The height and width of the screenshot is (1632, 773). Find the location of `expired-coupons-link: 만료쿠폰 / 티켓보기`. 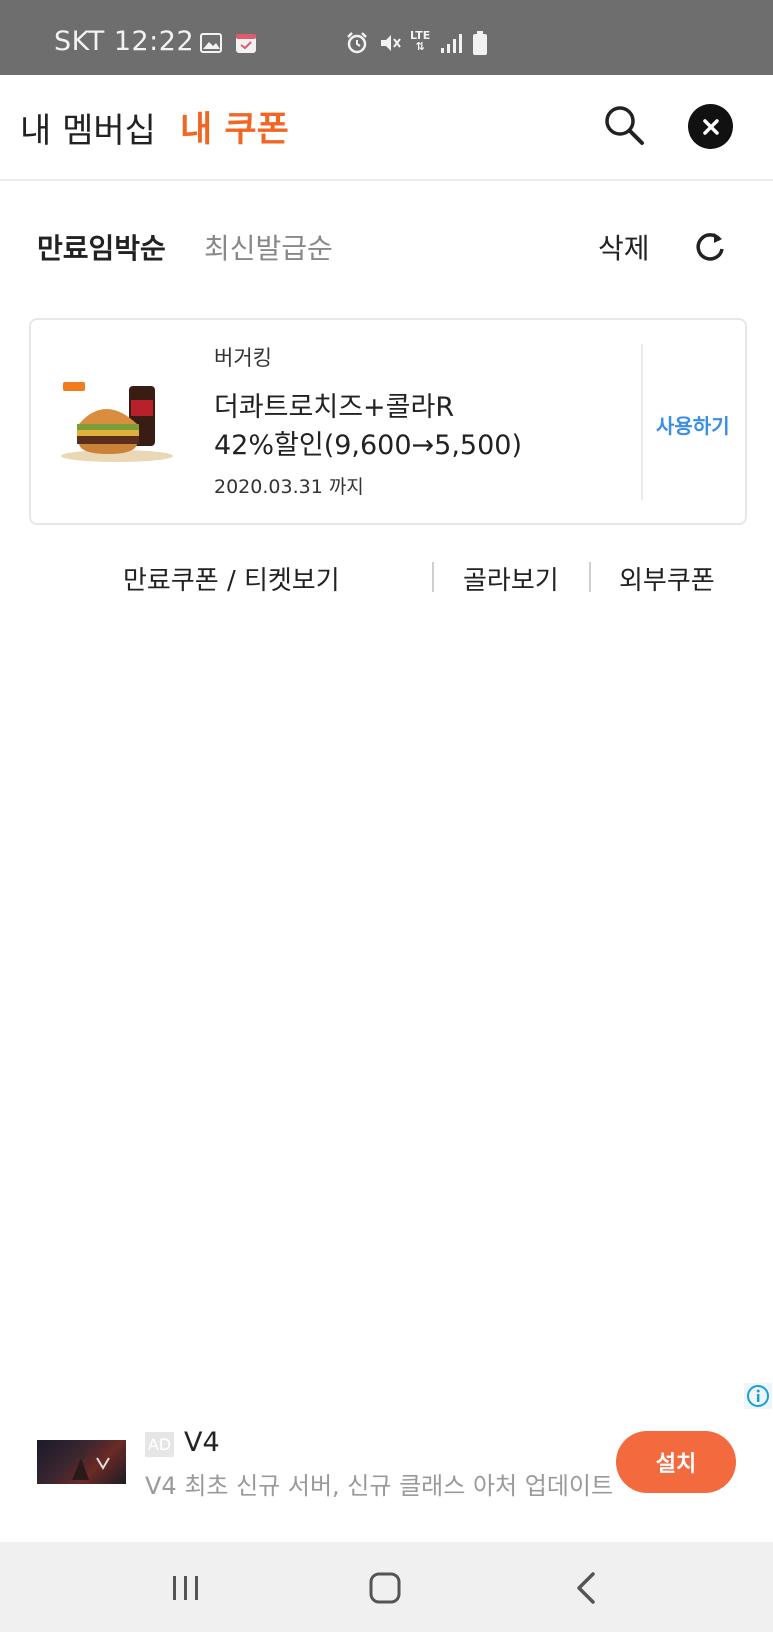

expired-coupons-link: 만료쿠폰 / 티켓보기 is located at coordinates (231, 578).